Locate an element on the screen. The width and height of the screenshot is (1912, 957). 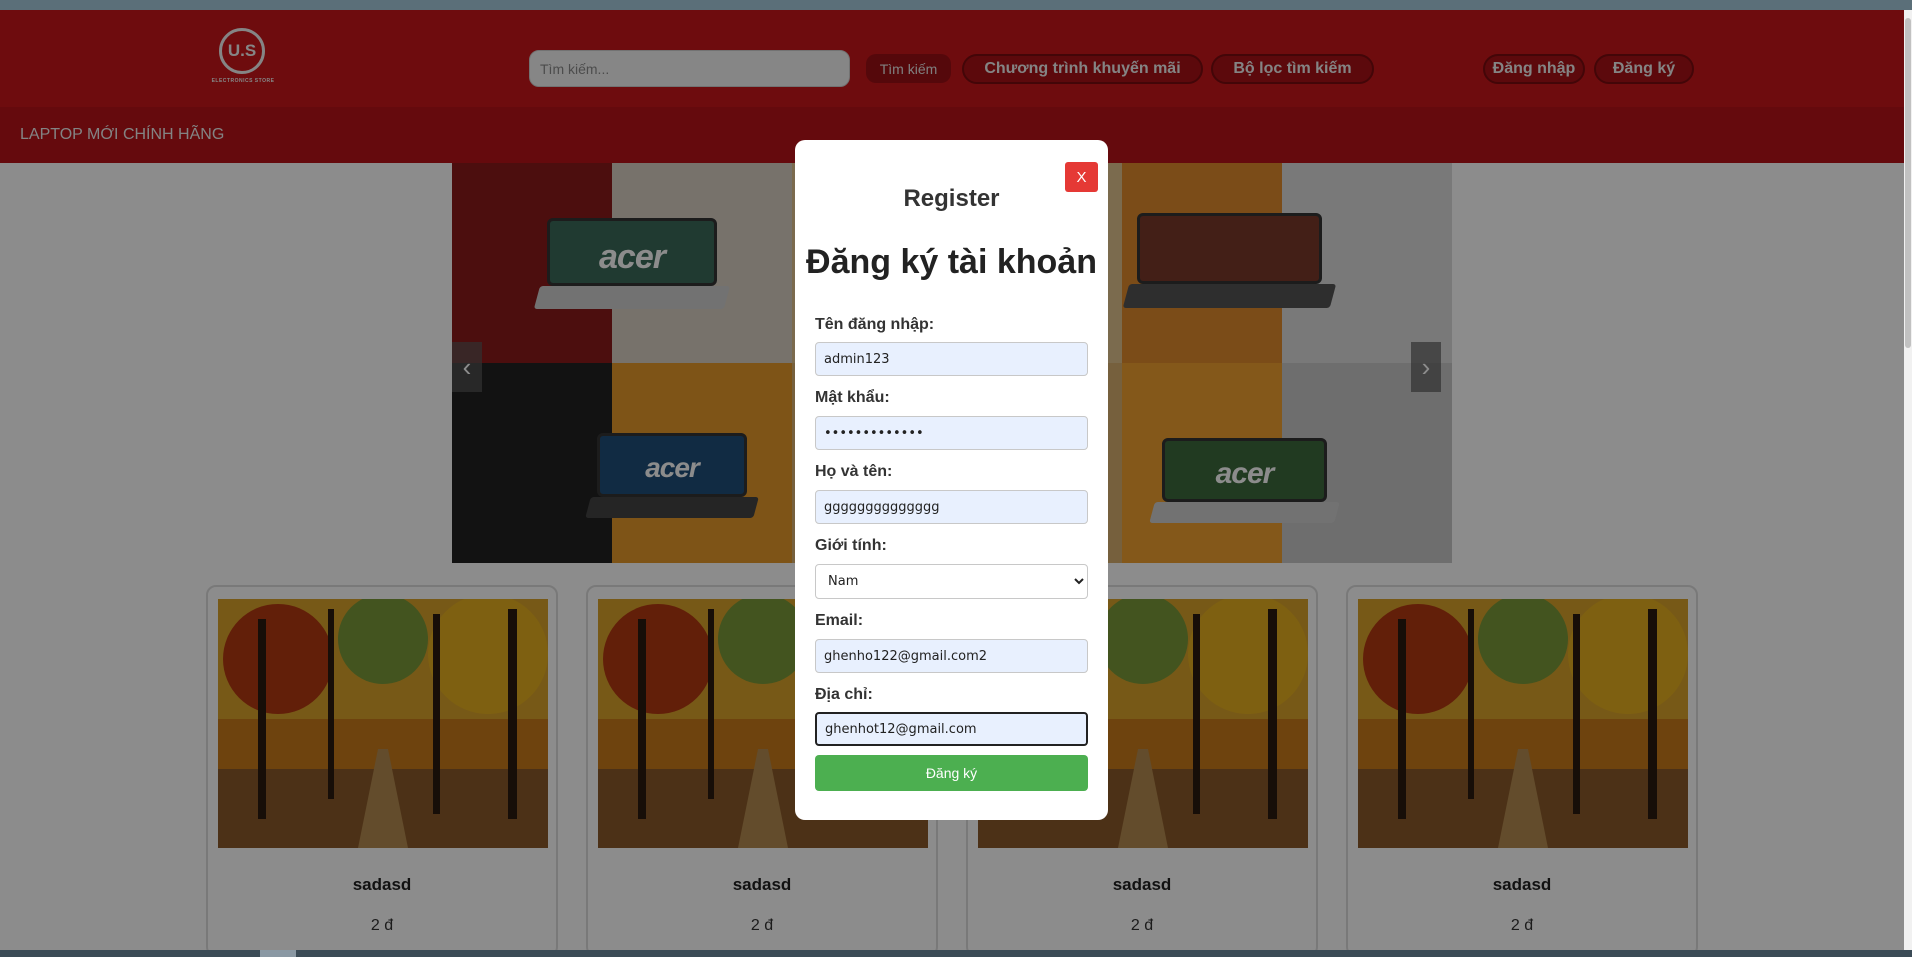
fullname-label: Họ và tên: is located at coordinates (854, 471).